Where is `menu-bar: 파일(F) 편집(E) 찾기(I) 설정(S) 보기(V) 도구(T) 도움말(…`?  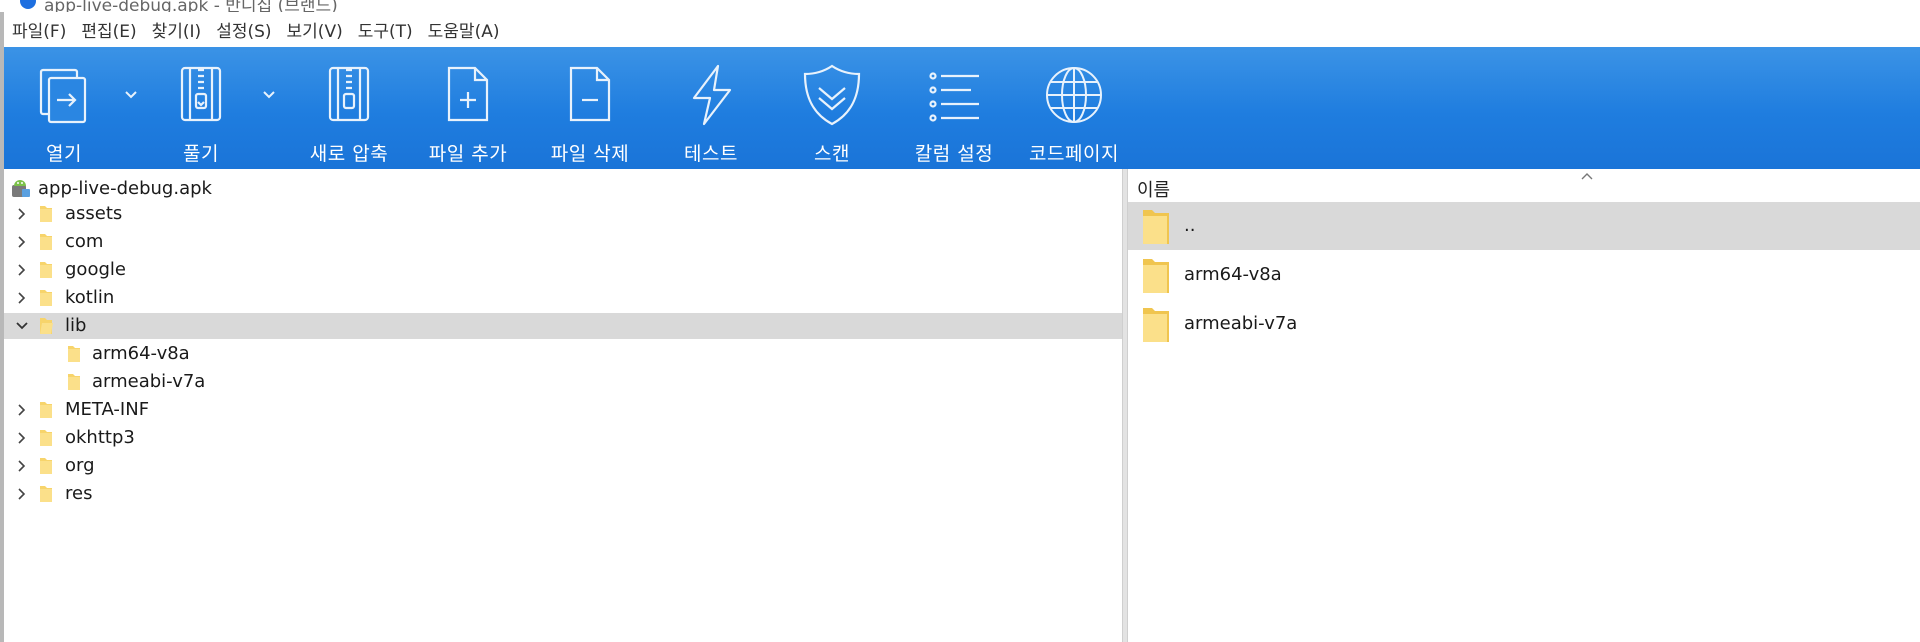 menu-bar: 파일(F) 편집(E) 찾기(I) 설정(S) 보기(V) 도구(T) 도움말(… is located at coordinates (255, 31).